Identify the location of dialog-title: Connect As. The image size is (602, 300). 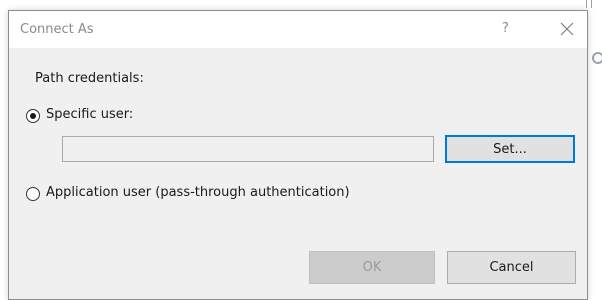
(57, 29).